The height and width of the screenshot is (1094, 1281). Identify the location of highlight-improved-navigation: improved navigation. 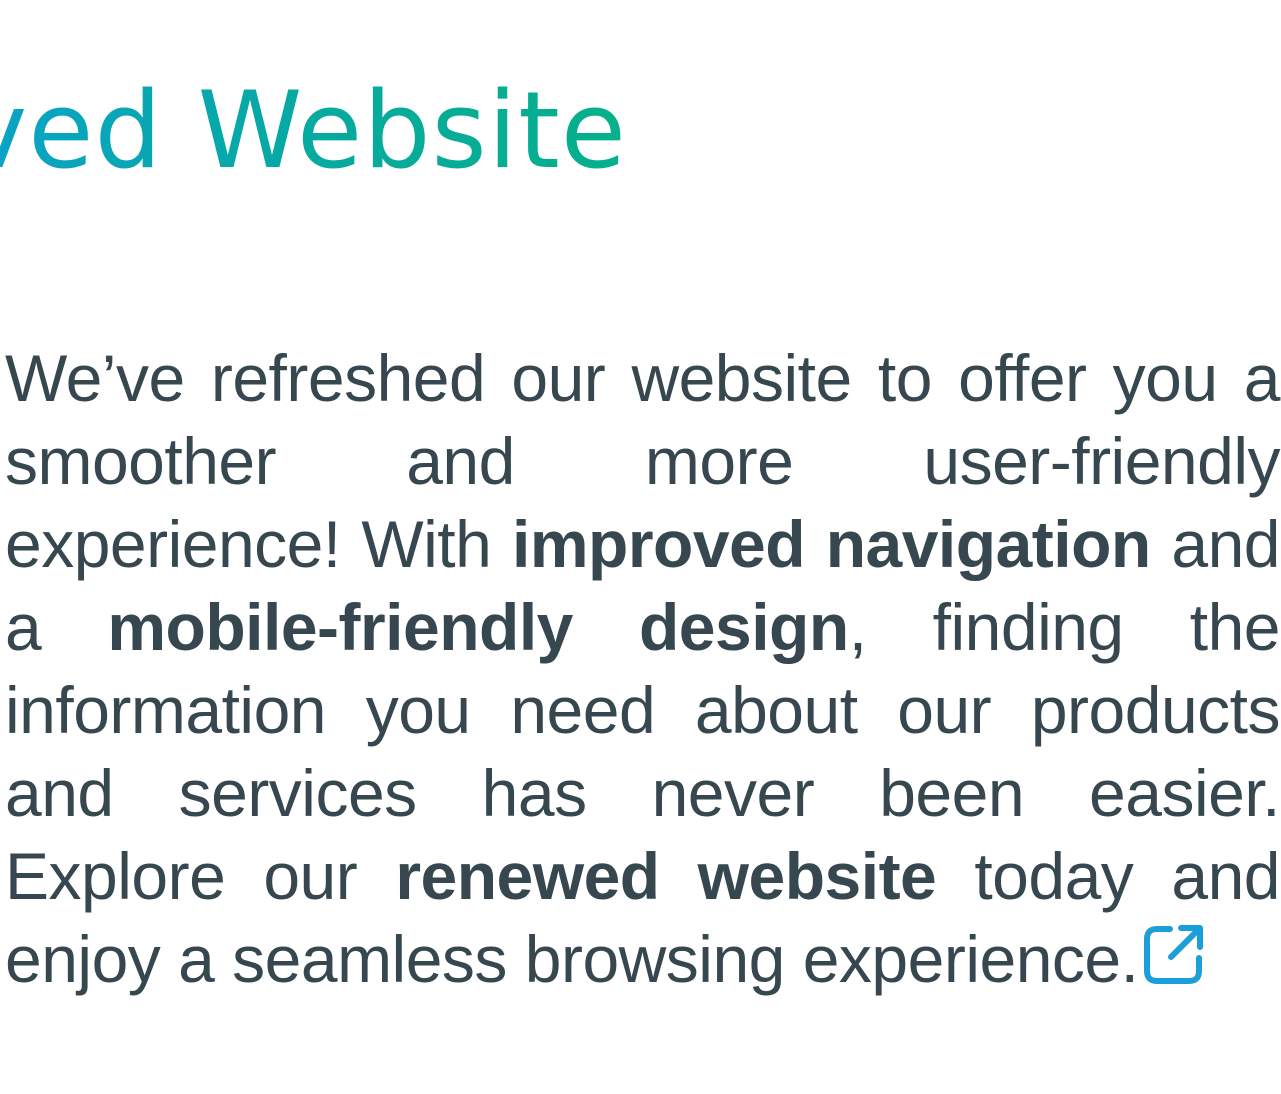
(831, 544).